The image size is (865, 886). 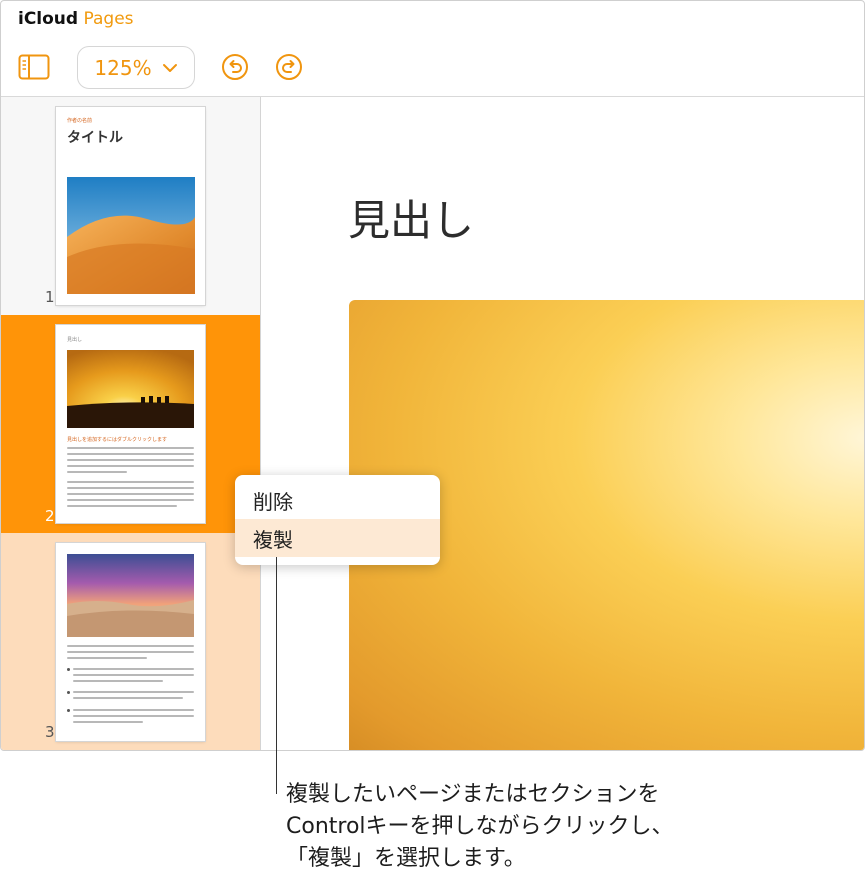 I want to click on caption-line-2: Controlキーを押しながらクリックし、, so click(x=480, y=826).